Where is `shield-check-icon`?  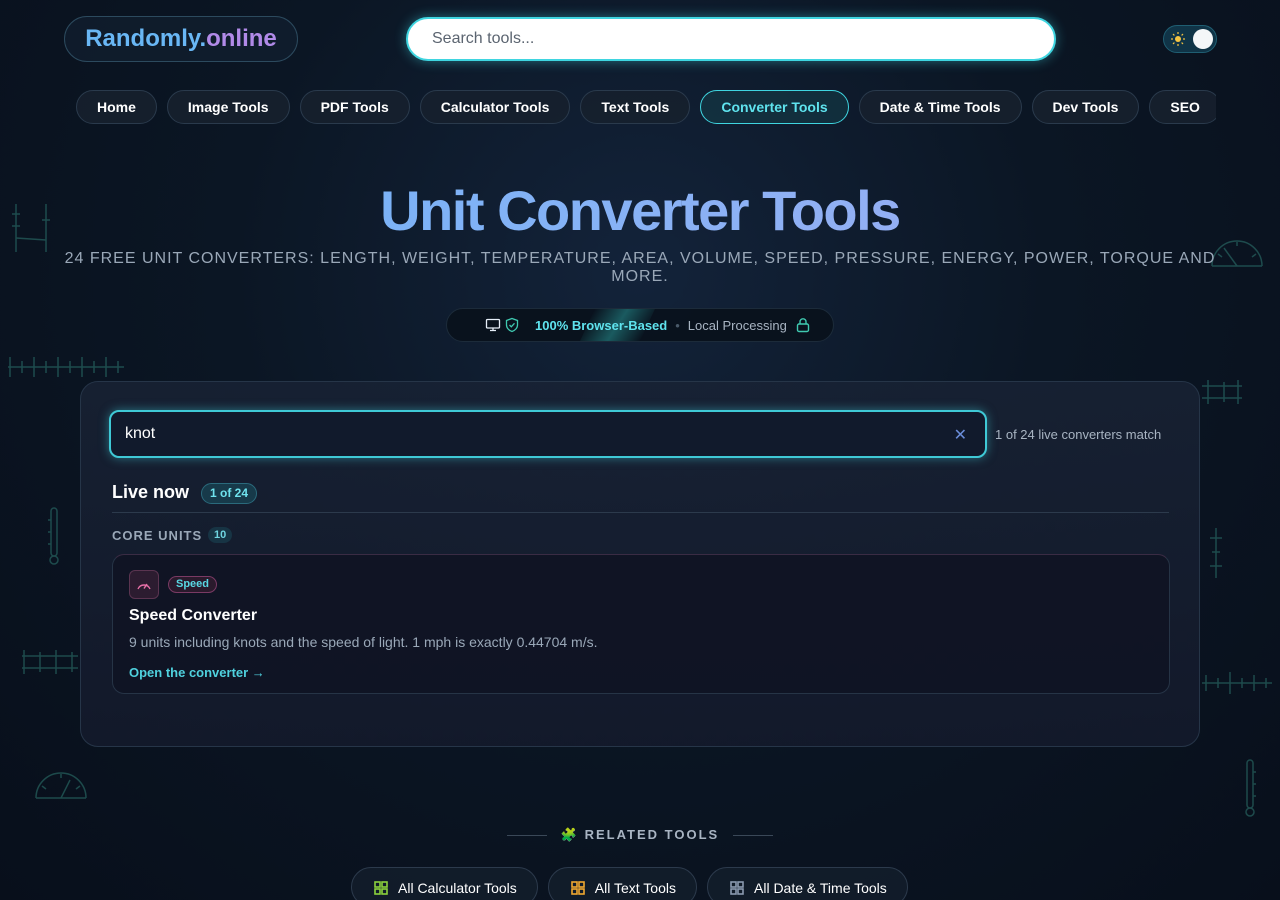 shield-check-icon is located at coordinates (512, 325).